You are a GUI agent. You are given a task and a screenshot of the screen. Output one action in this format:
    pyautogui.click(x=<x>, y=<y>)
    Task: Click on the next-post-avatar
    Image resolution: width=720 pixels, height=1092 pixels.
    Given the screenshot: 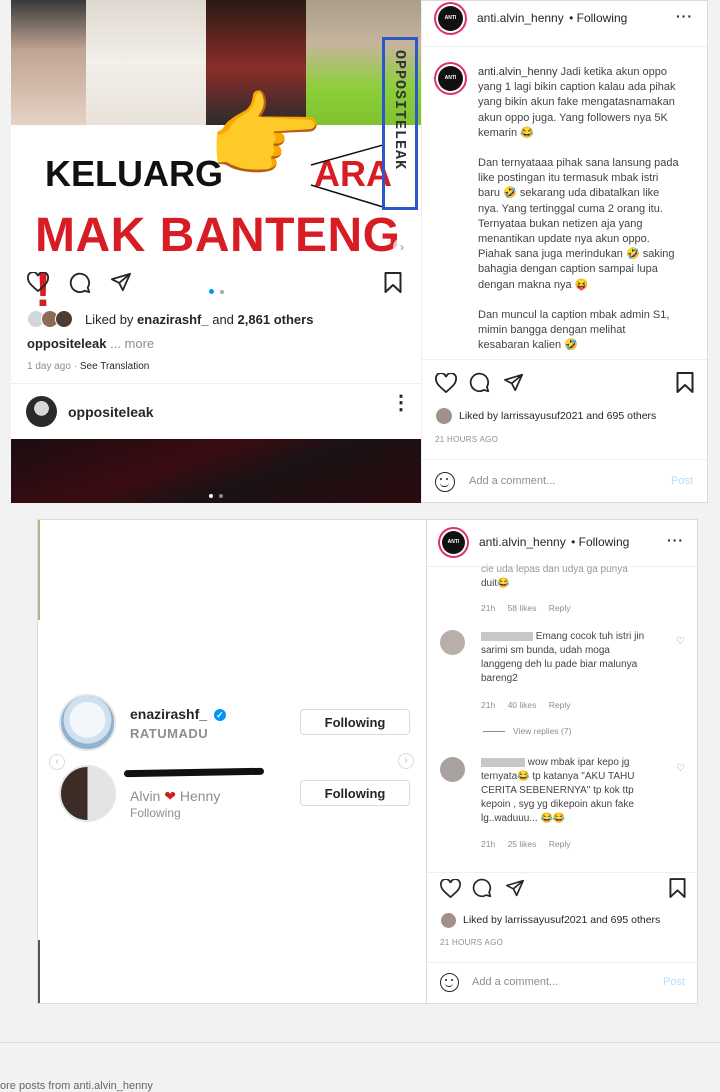 What is the action you would take?
    pyautogui.click(x=41, y=411)
    